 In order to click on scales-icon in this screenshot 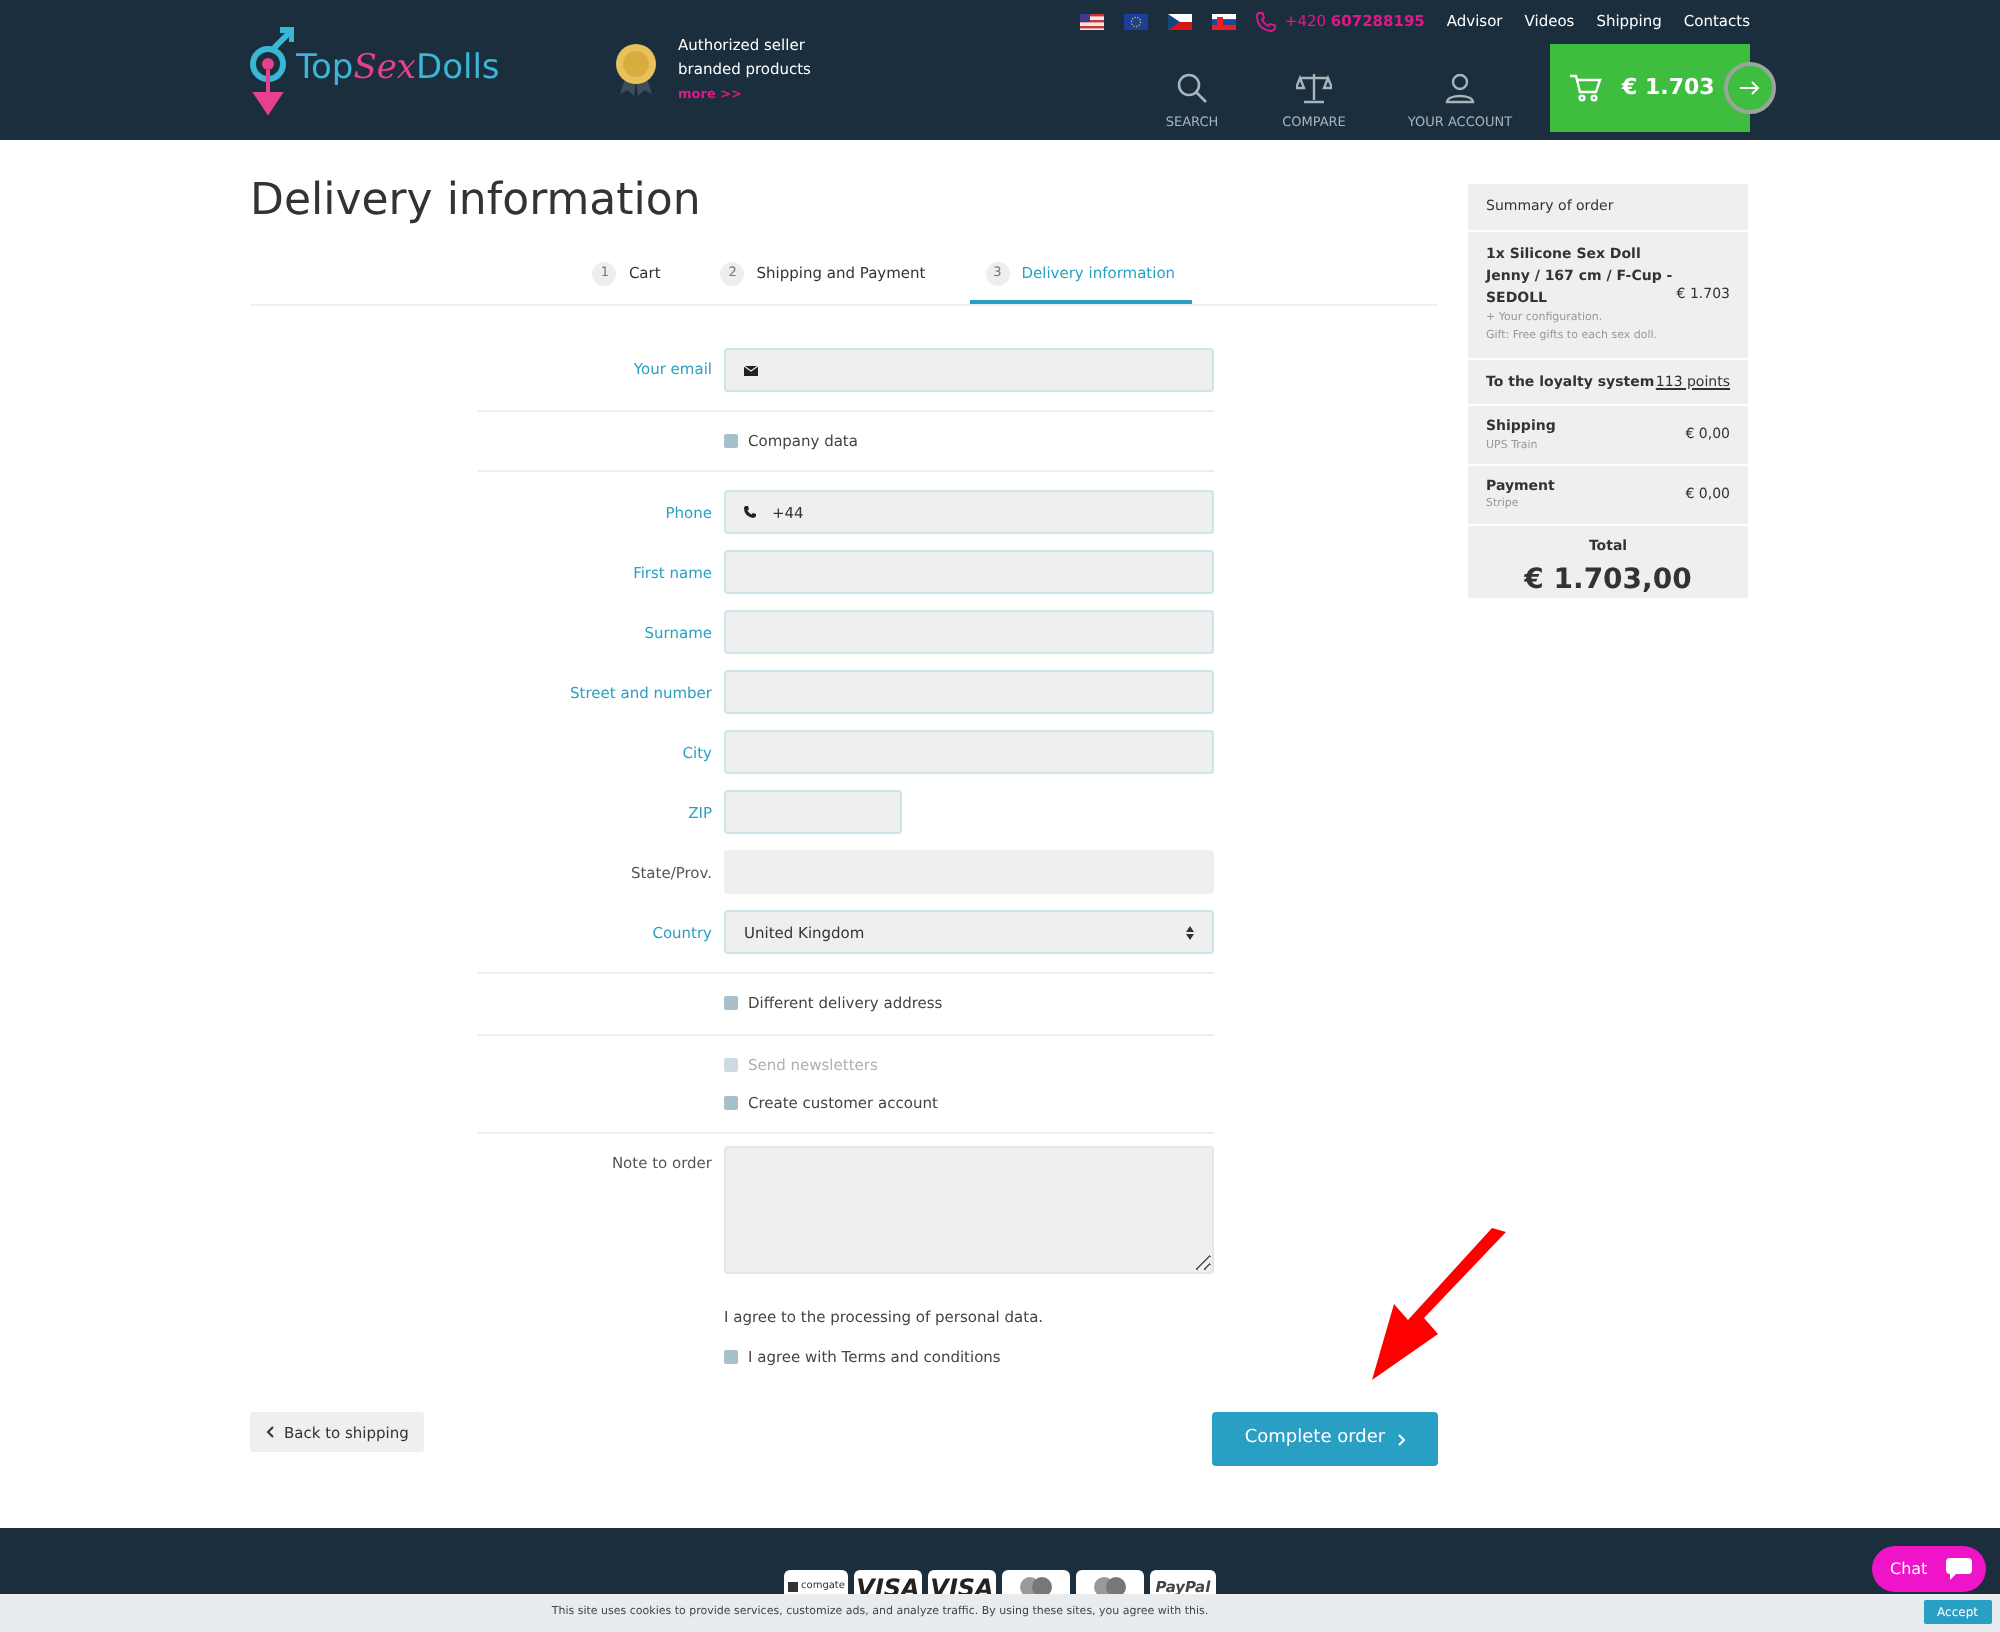, I will do `click(1314, 88)`.